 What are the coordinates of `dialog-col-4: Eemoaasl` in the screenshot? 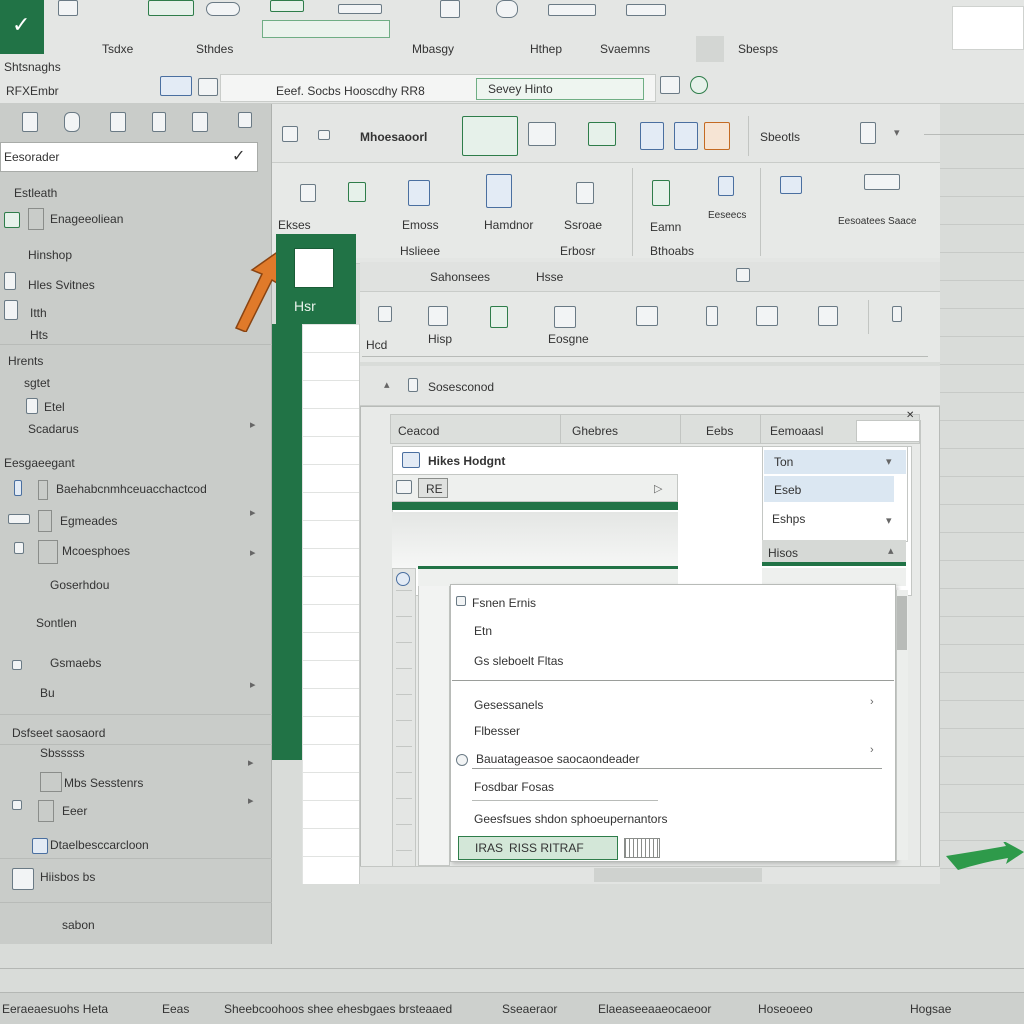 It's located at (796, 431).